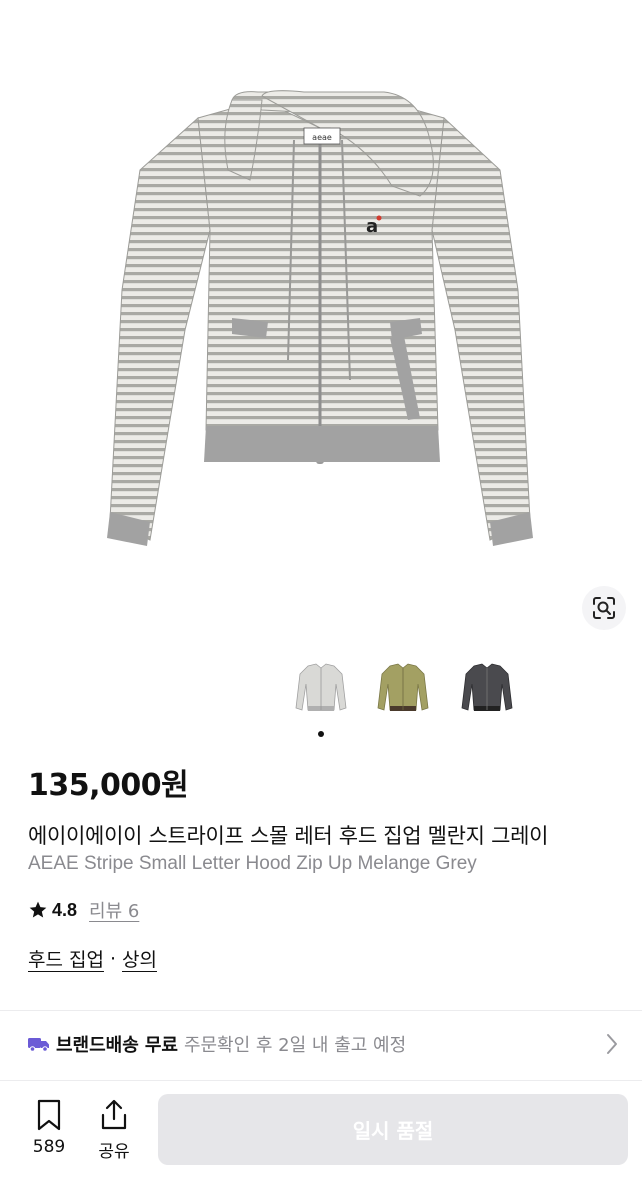 The height and width of the screenshot is (1200, 642). What do you see at coordinates (114, 910) in the screenshot?
I see `reviews-link: 리뷰 6` at bounding box center [114, 910].